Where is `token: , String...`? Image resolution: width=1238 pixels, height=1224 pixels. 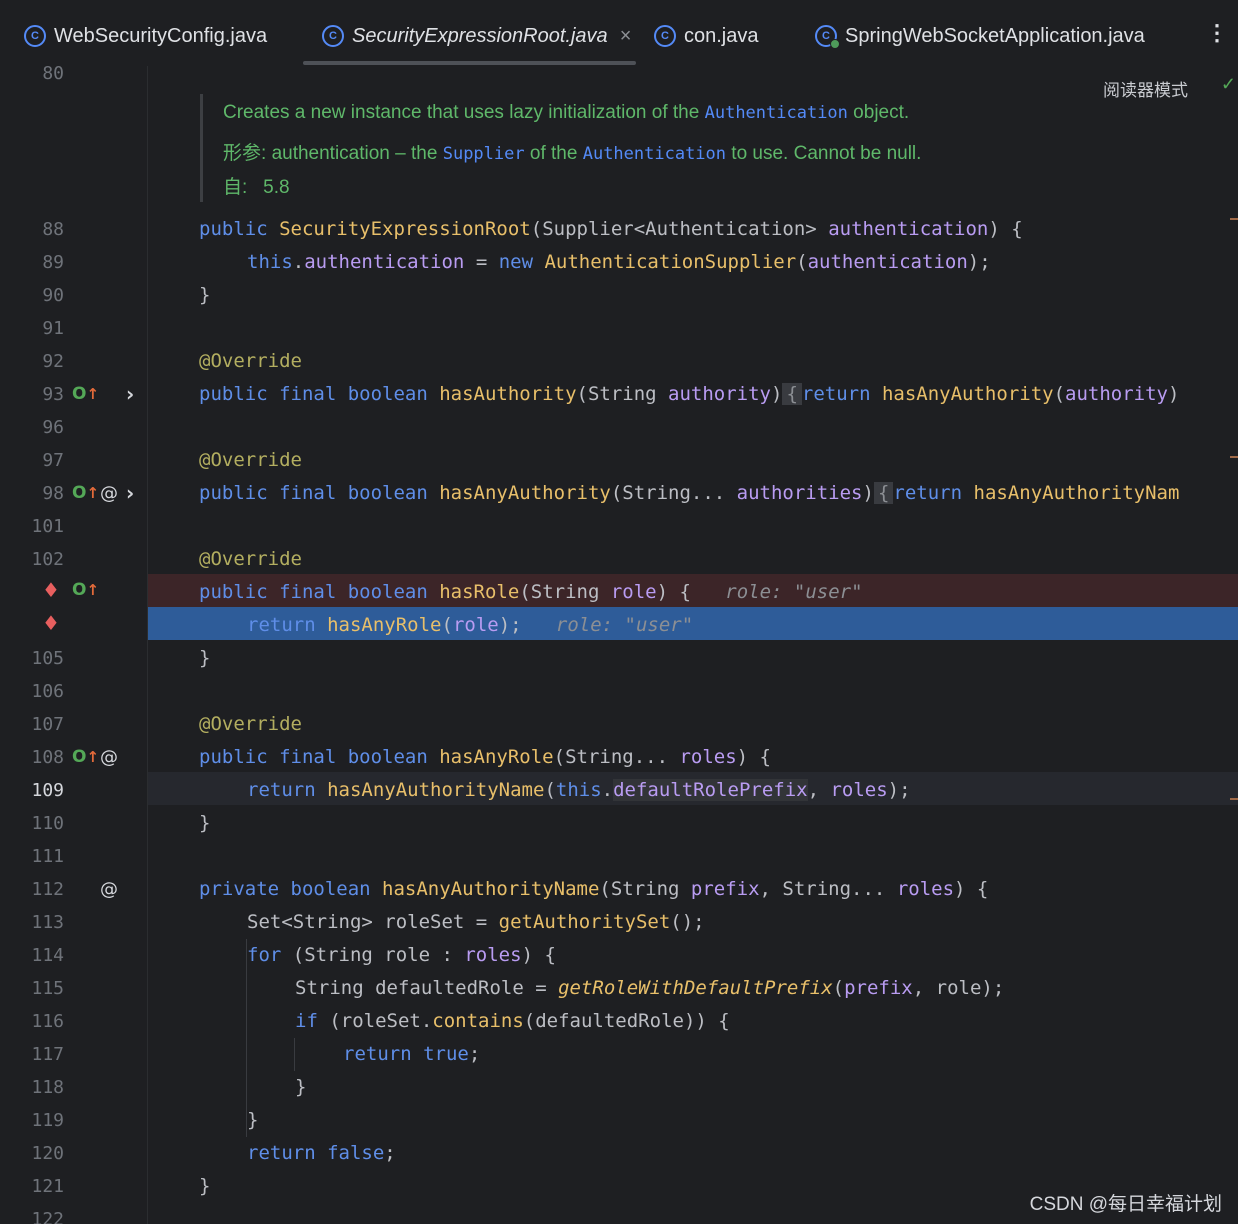
token: , String... is located at coordinates (828, 889).